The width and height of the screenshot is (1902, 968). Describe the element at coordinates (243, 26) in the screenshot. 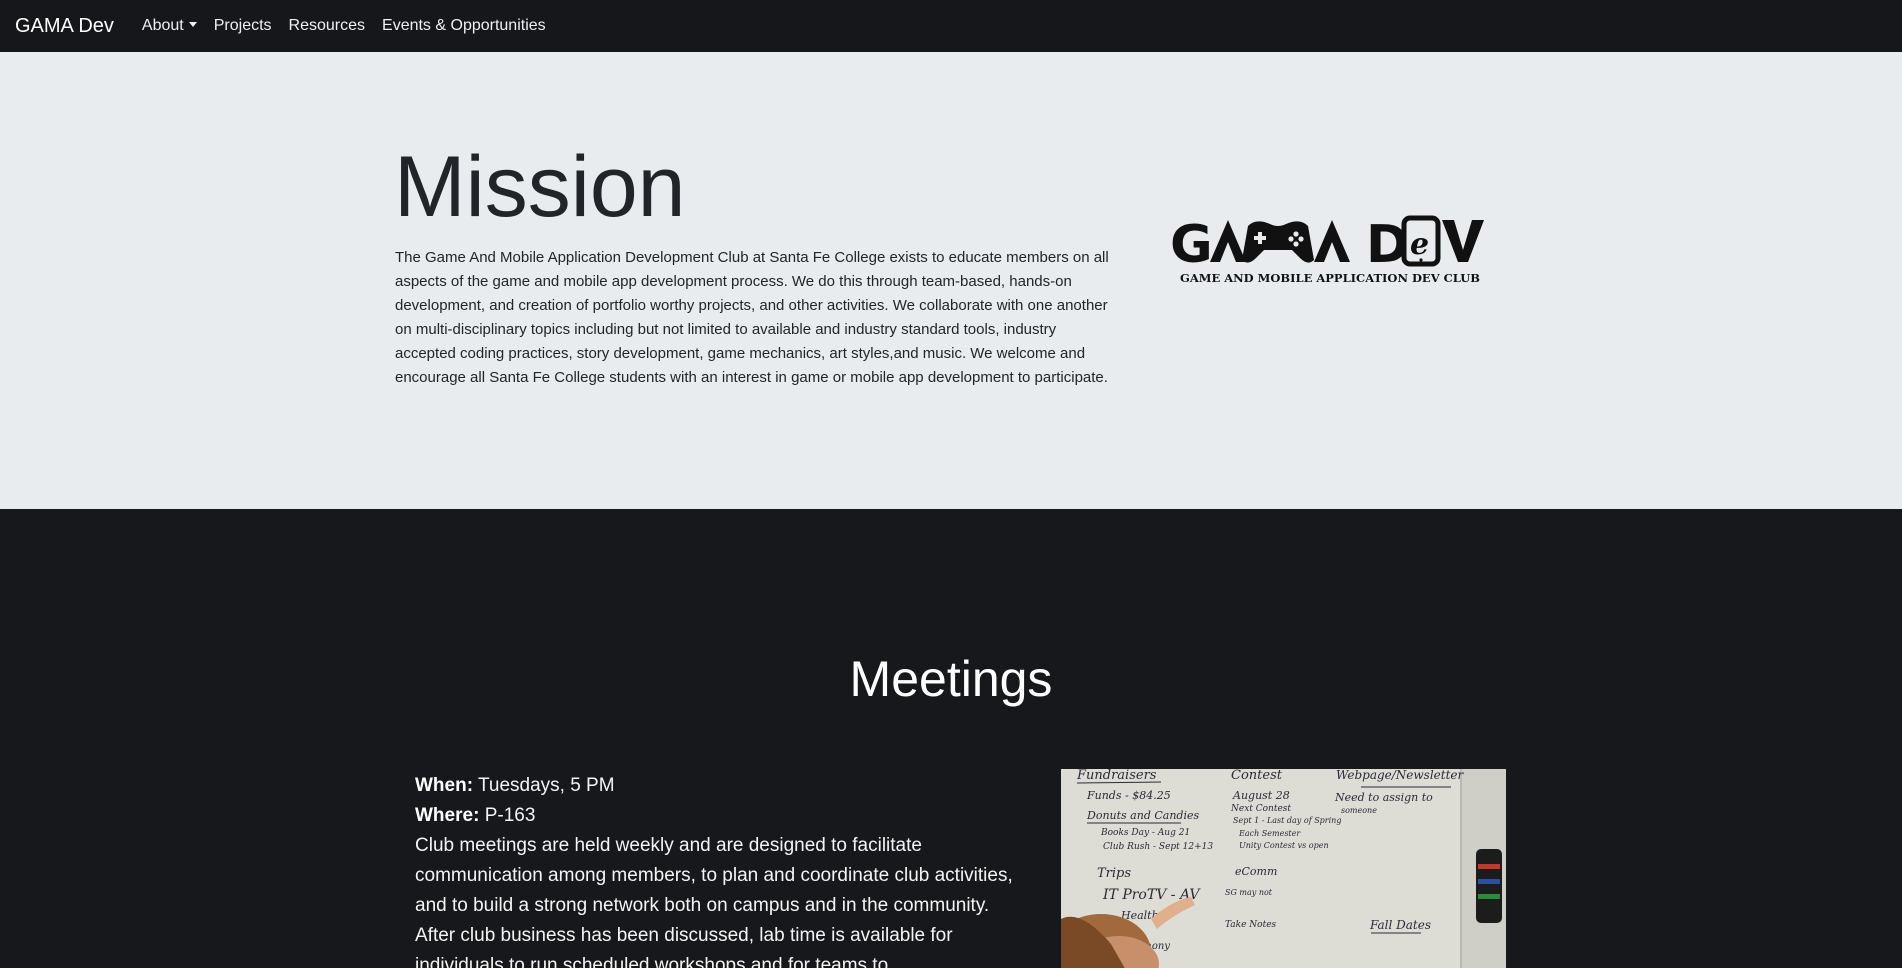

I see `nav-projects-link: Projects` at that location.